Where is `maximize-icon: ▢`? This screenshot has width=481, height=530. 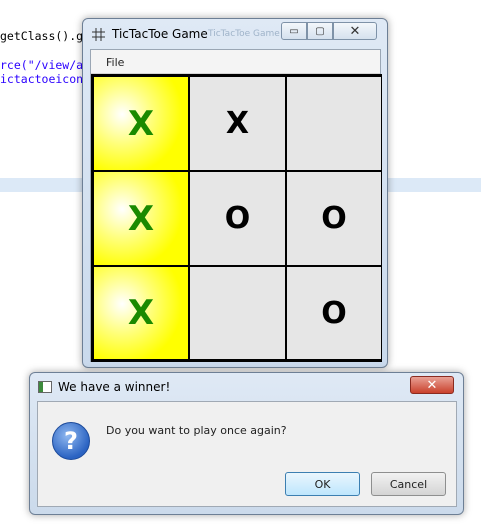 maximize-icon: ▢ is located at coordinates (320, 31).